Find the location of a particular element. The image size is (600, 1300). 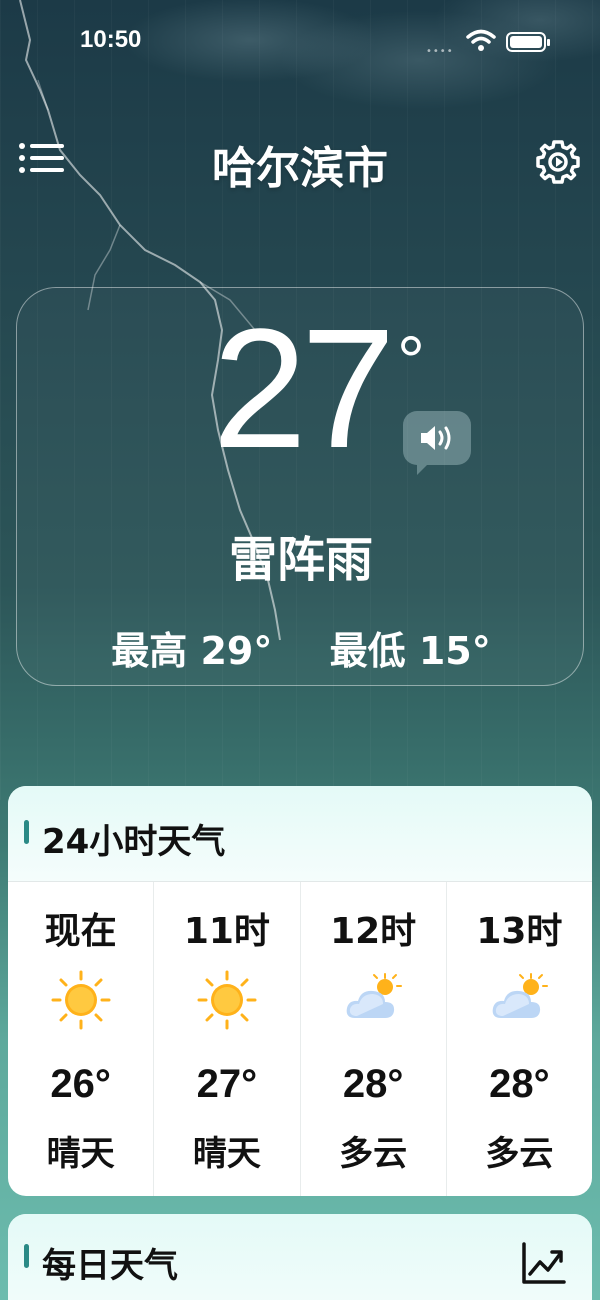

current-condition: 雷阵雨 is located at coordinates (300, 560).